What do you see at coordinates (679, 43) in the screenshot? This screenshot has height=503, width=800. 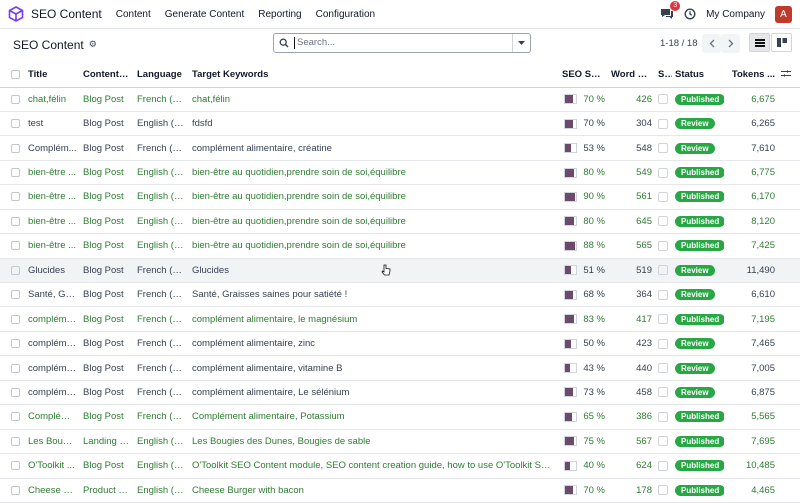 I see `pager-value: 1-18 / 18` at bounding box center [679, 43].